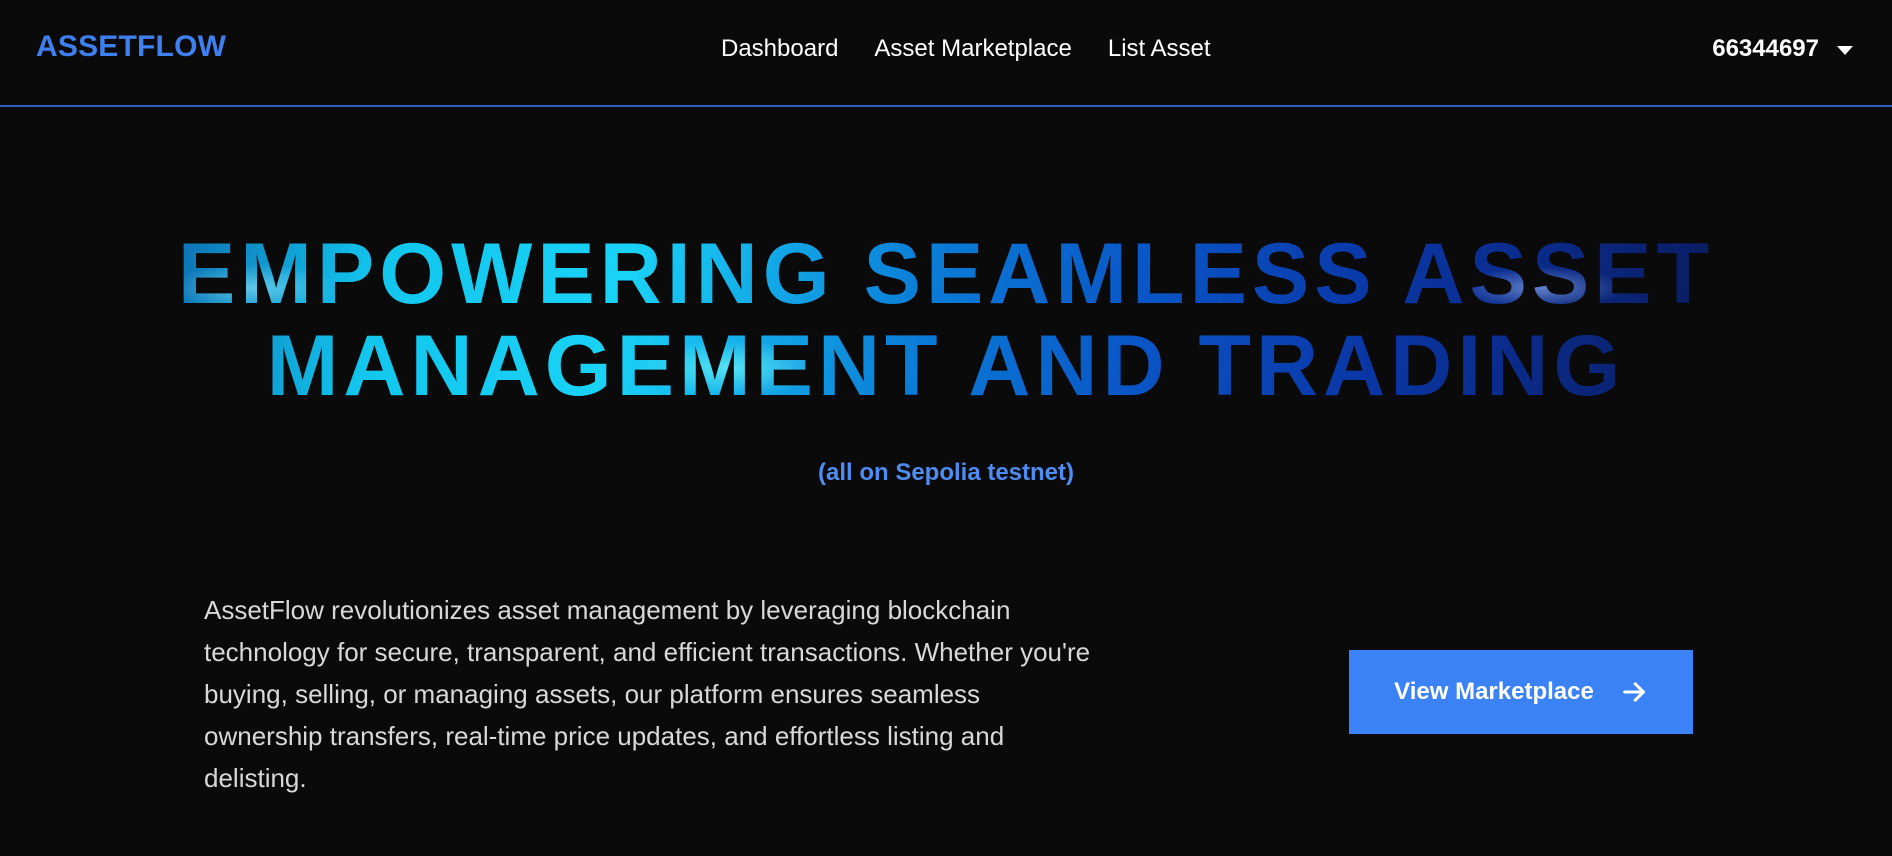 The width and height of the screenshot is (1892, 856). Describe the element at coordinates (1845, 50) in the screenshot. I see `chevron-down-icon` at that location.